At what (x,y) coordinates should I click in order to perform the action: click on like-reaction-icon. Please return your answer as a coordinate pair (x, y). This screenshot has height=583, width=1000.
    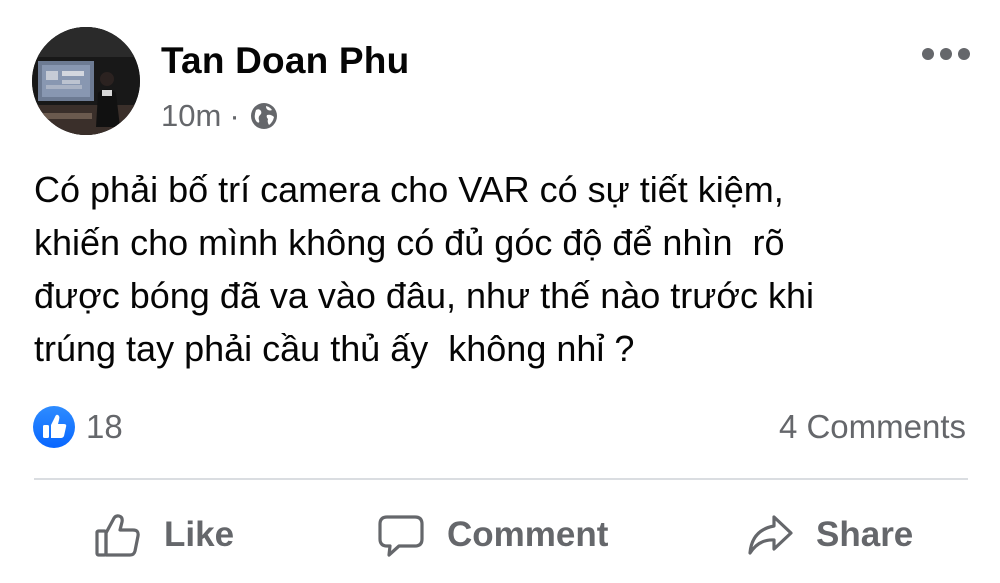
    Looking at the image, I should click on (54, 427).